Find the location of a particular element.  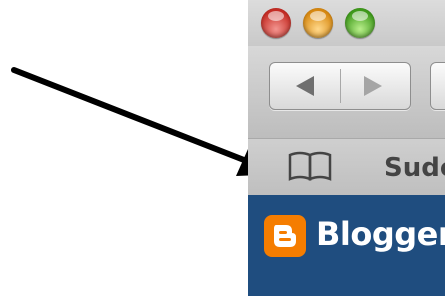

zoom-window-button is located at coordinates (360, 23).